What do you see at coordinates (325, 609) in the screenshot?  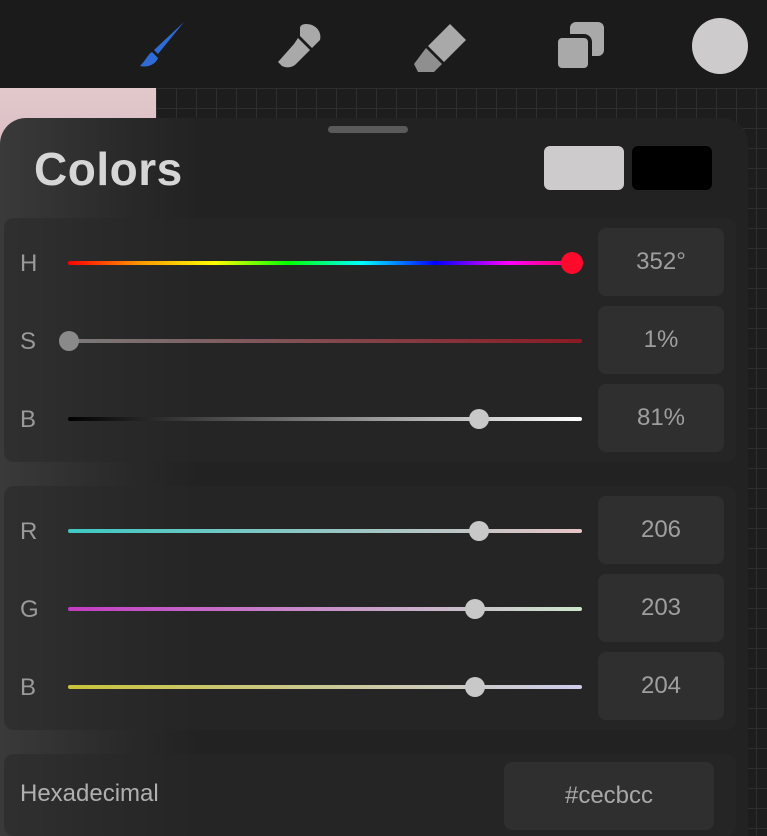 I see `green-slider` at bounding box center [325, 609].